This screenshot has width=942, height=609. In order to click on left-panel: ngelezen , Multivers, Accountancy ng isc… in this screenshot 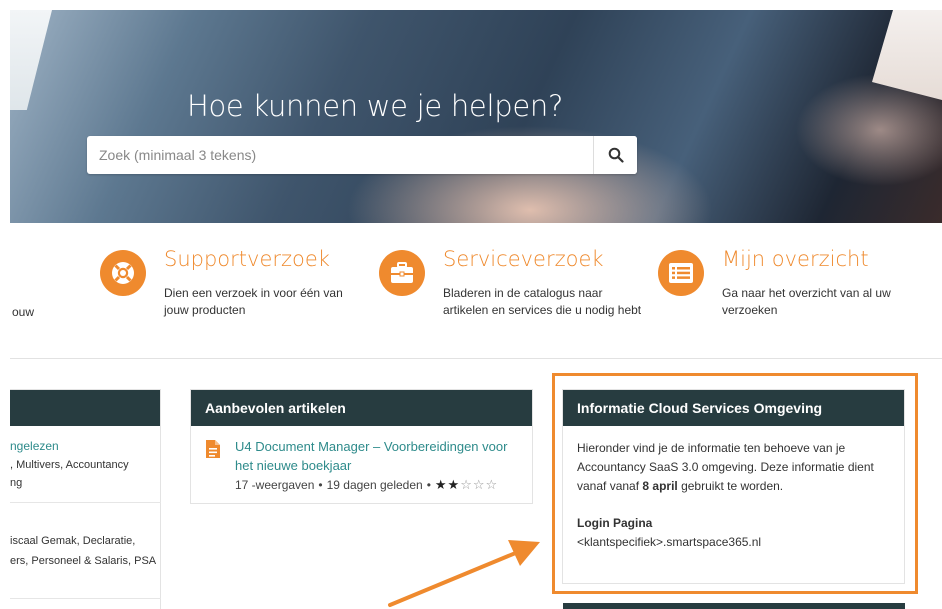, I will do `click(85, 499)`.